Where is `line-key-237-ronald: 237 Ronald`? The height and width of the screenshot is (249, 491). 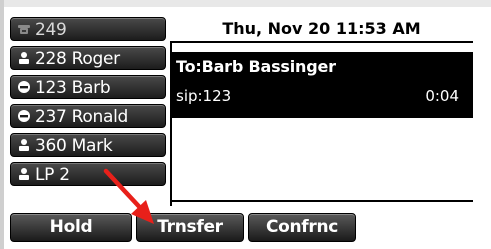
line-key-237-ronald: 237 Ronald is located at coordinates (88, 116).